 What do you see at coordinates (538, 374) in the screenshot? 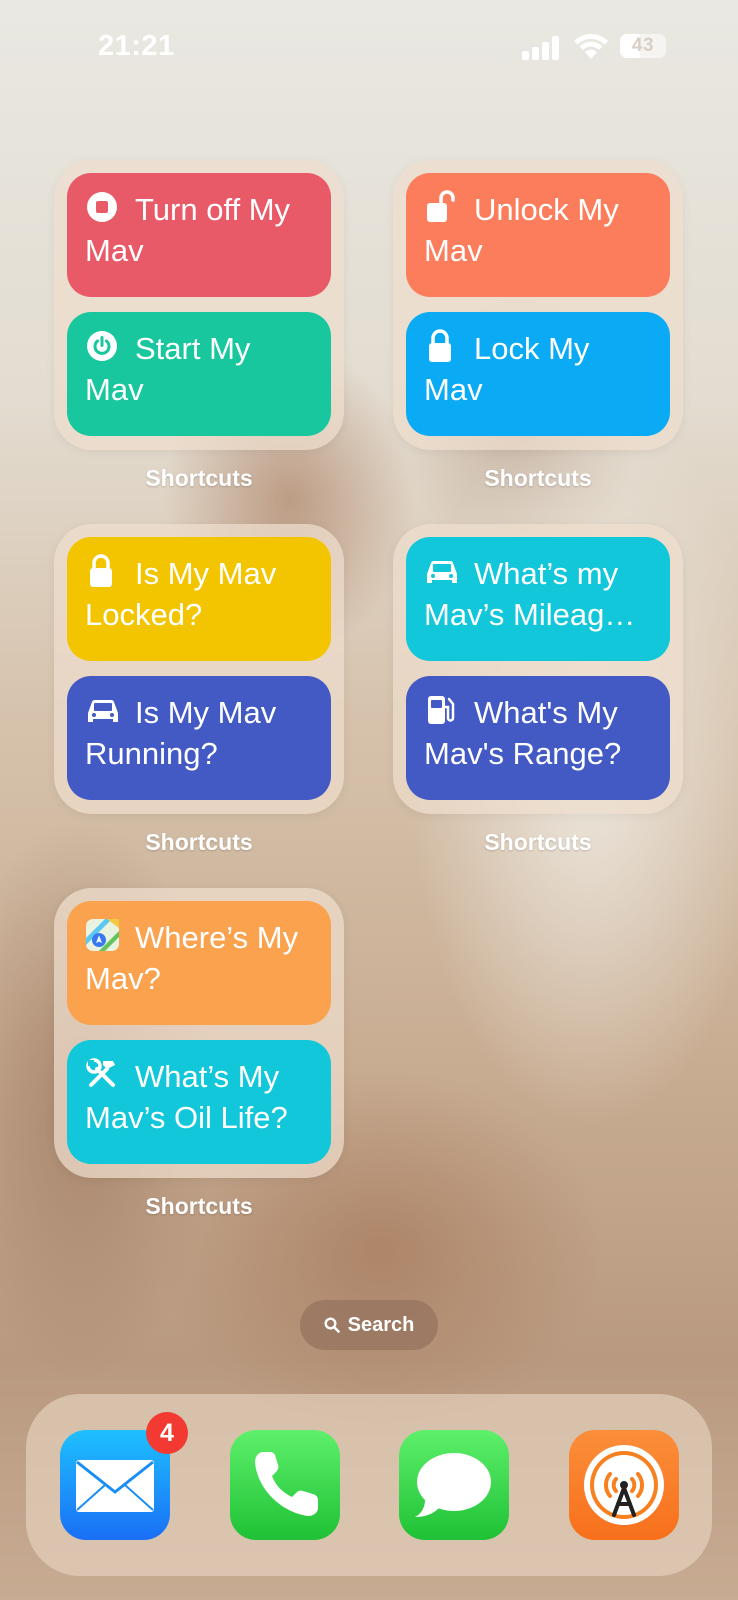
I see `shortcut-lock-my-mav: Lock My Mav` at bounding box center [538, 374].